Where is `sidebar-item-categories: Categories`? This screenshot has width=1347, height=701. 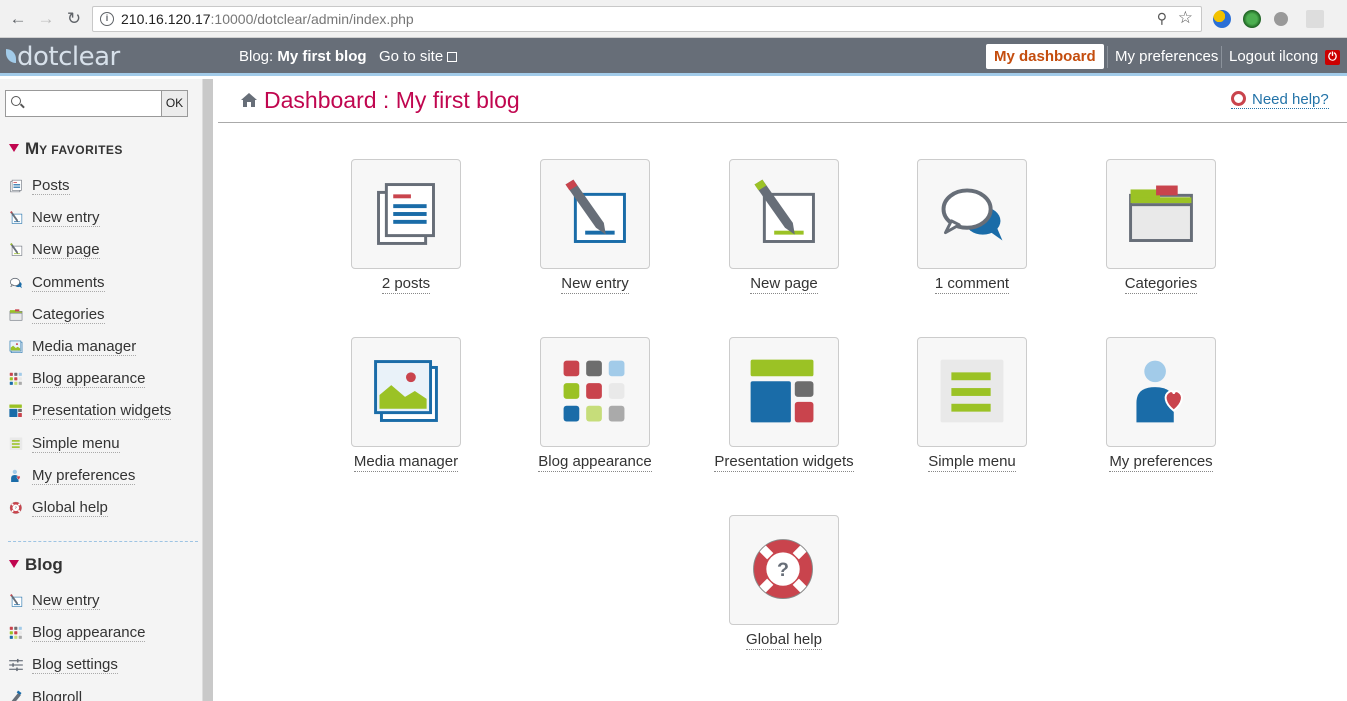
sidebar-item-categories: Categories is located at coordinates (56, 315).